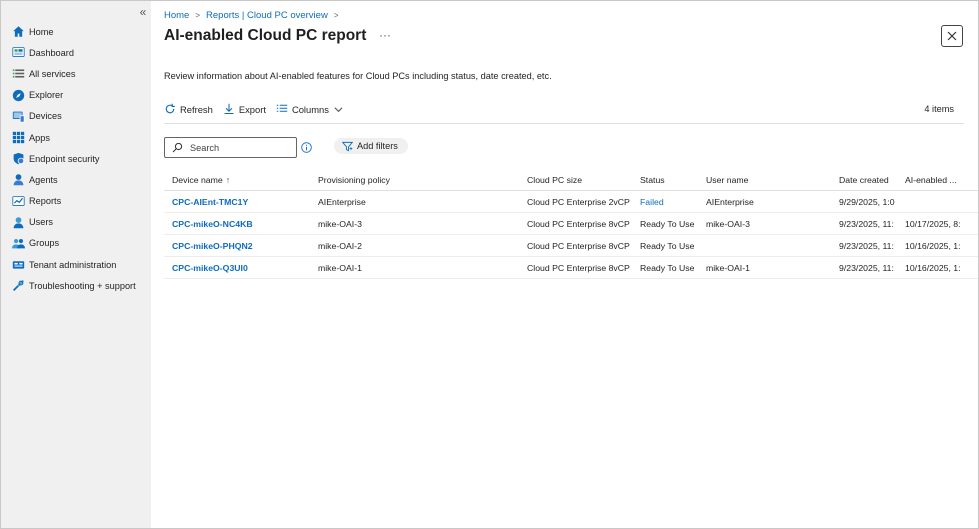  Describe the element at coordinates (265, 35) in the screenshot. I see `page-title: AI-enabled Cloud PC report` at that location.